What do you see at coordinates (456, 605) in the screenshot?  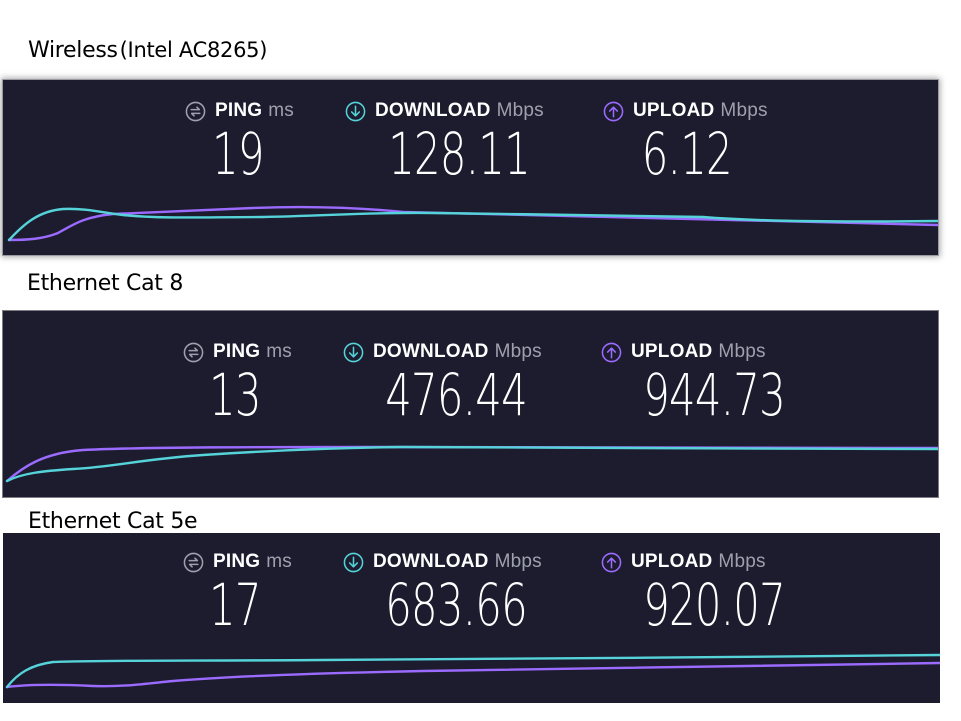 I see `download-value: 683.66` at bounding box center [456, 605].